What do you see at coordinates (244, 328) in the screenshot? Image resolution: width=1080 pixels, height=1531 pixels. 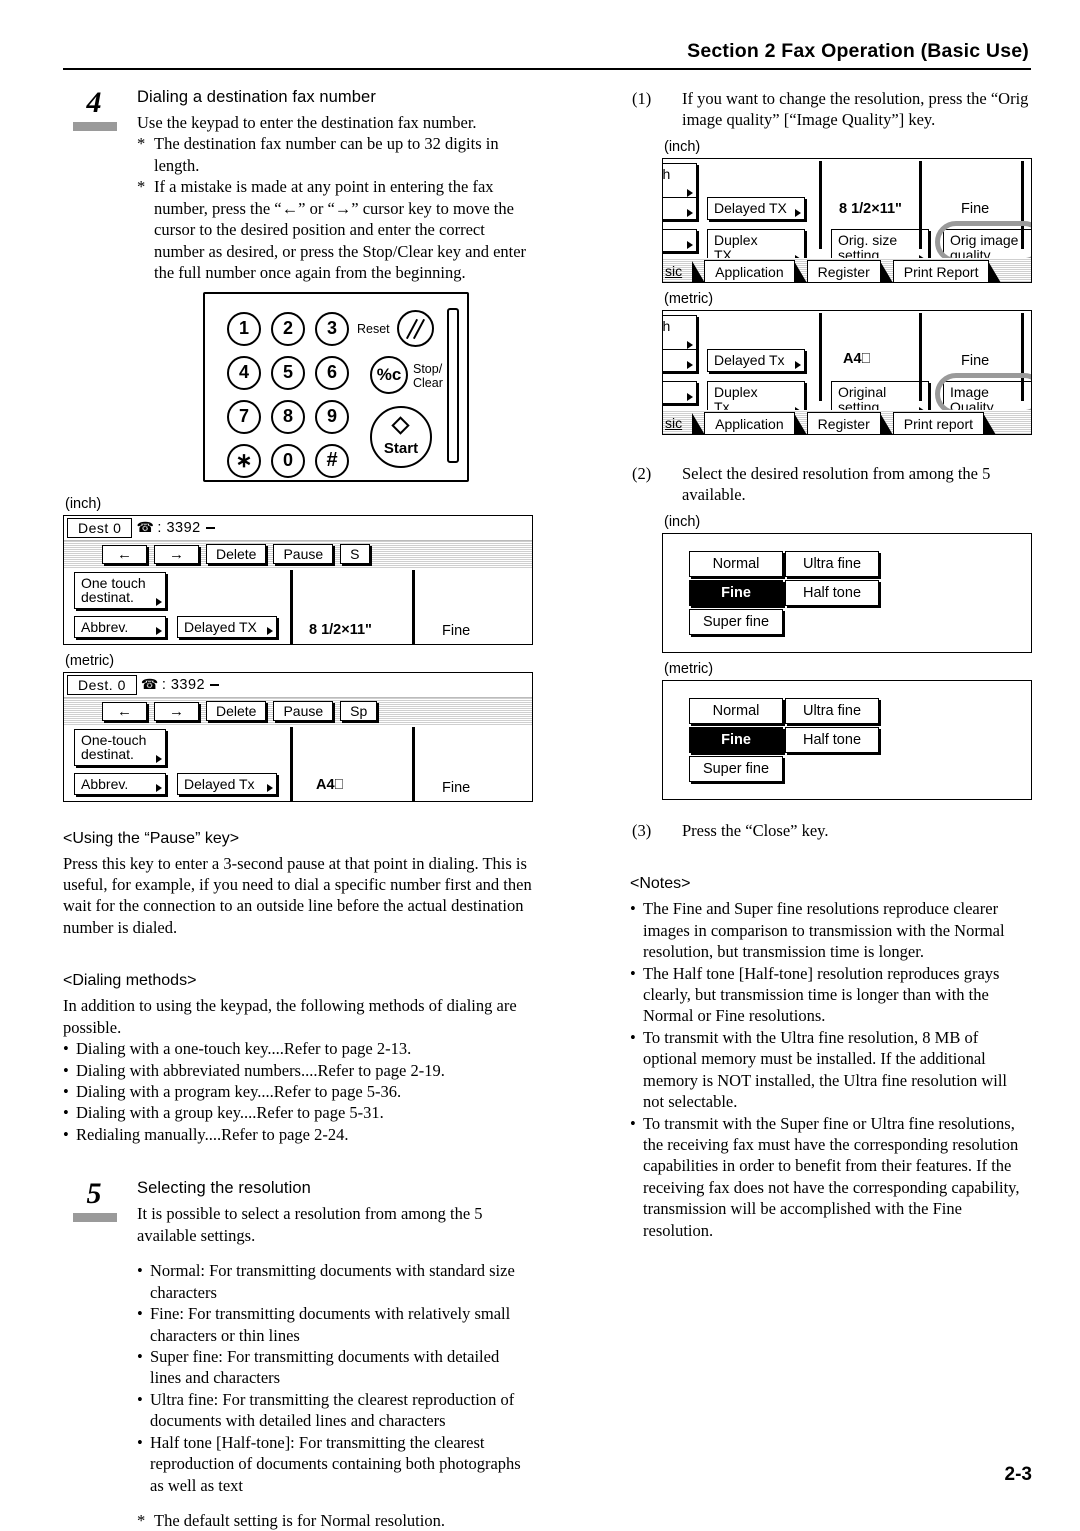 I see `keypad-key-1: 1` at bounding box center [244, 328].